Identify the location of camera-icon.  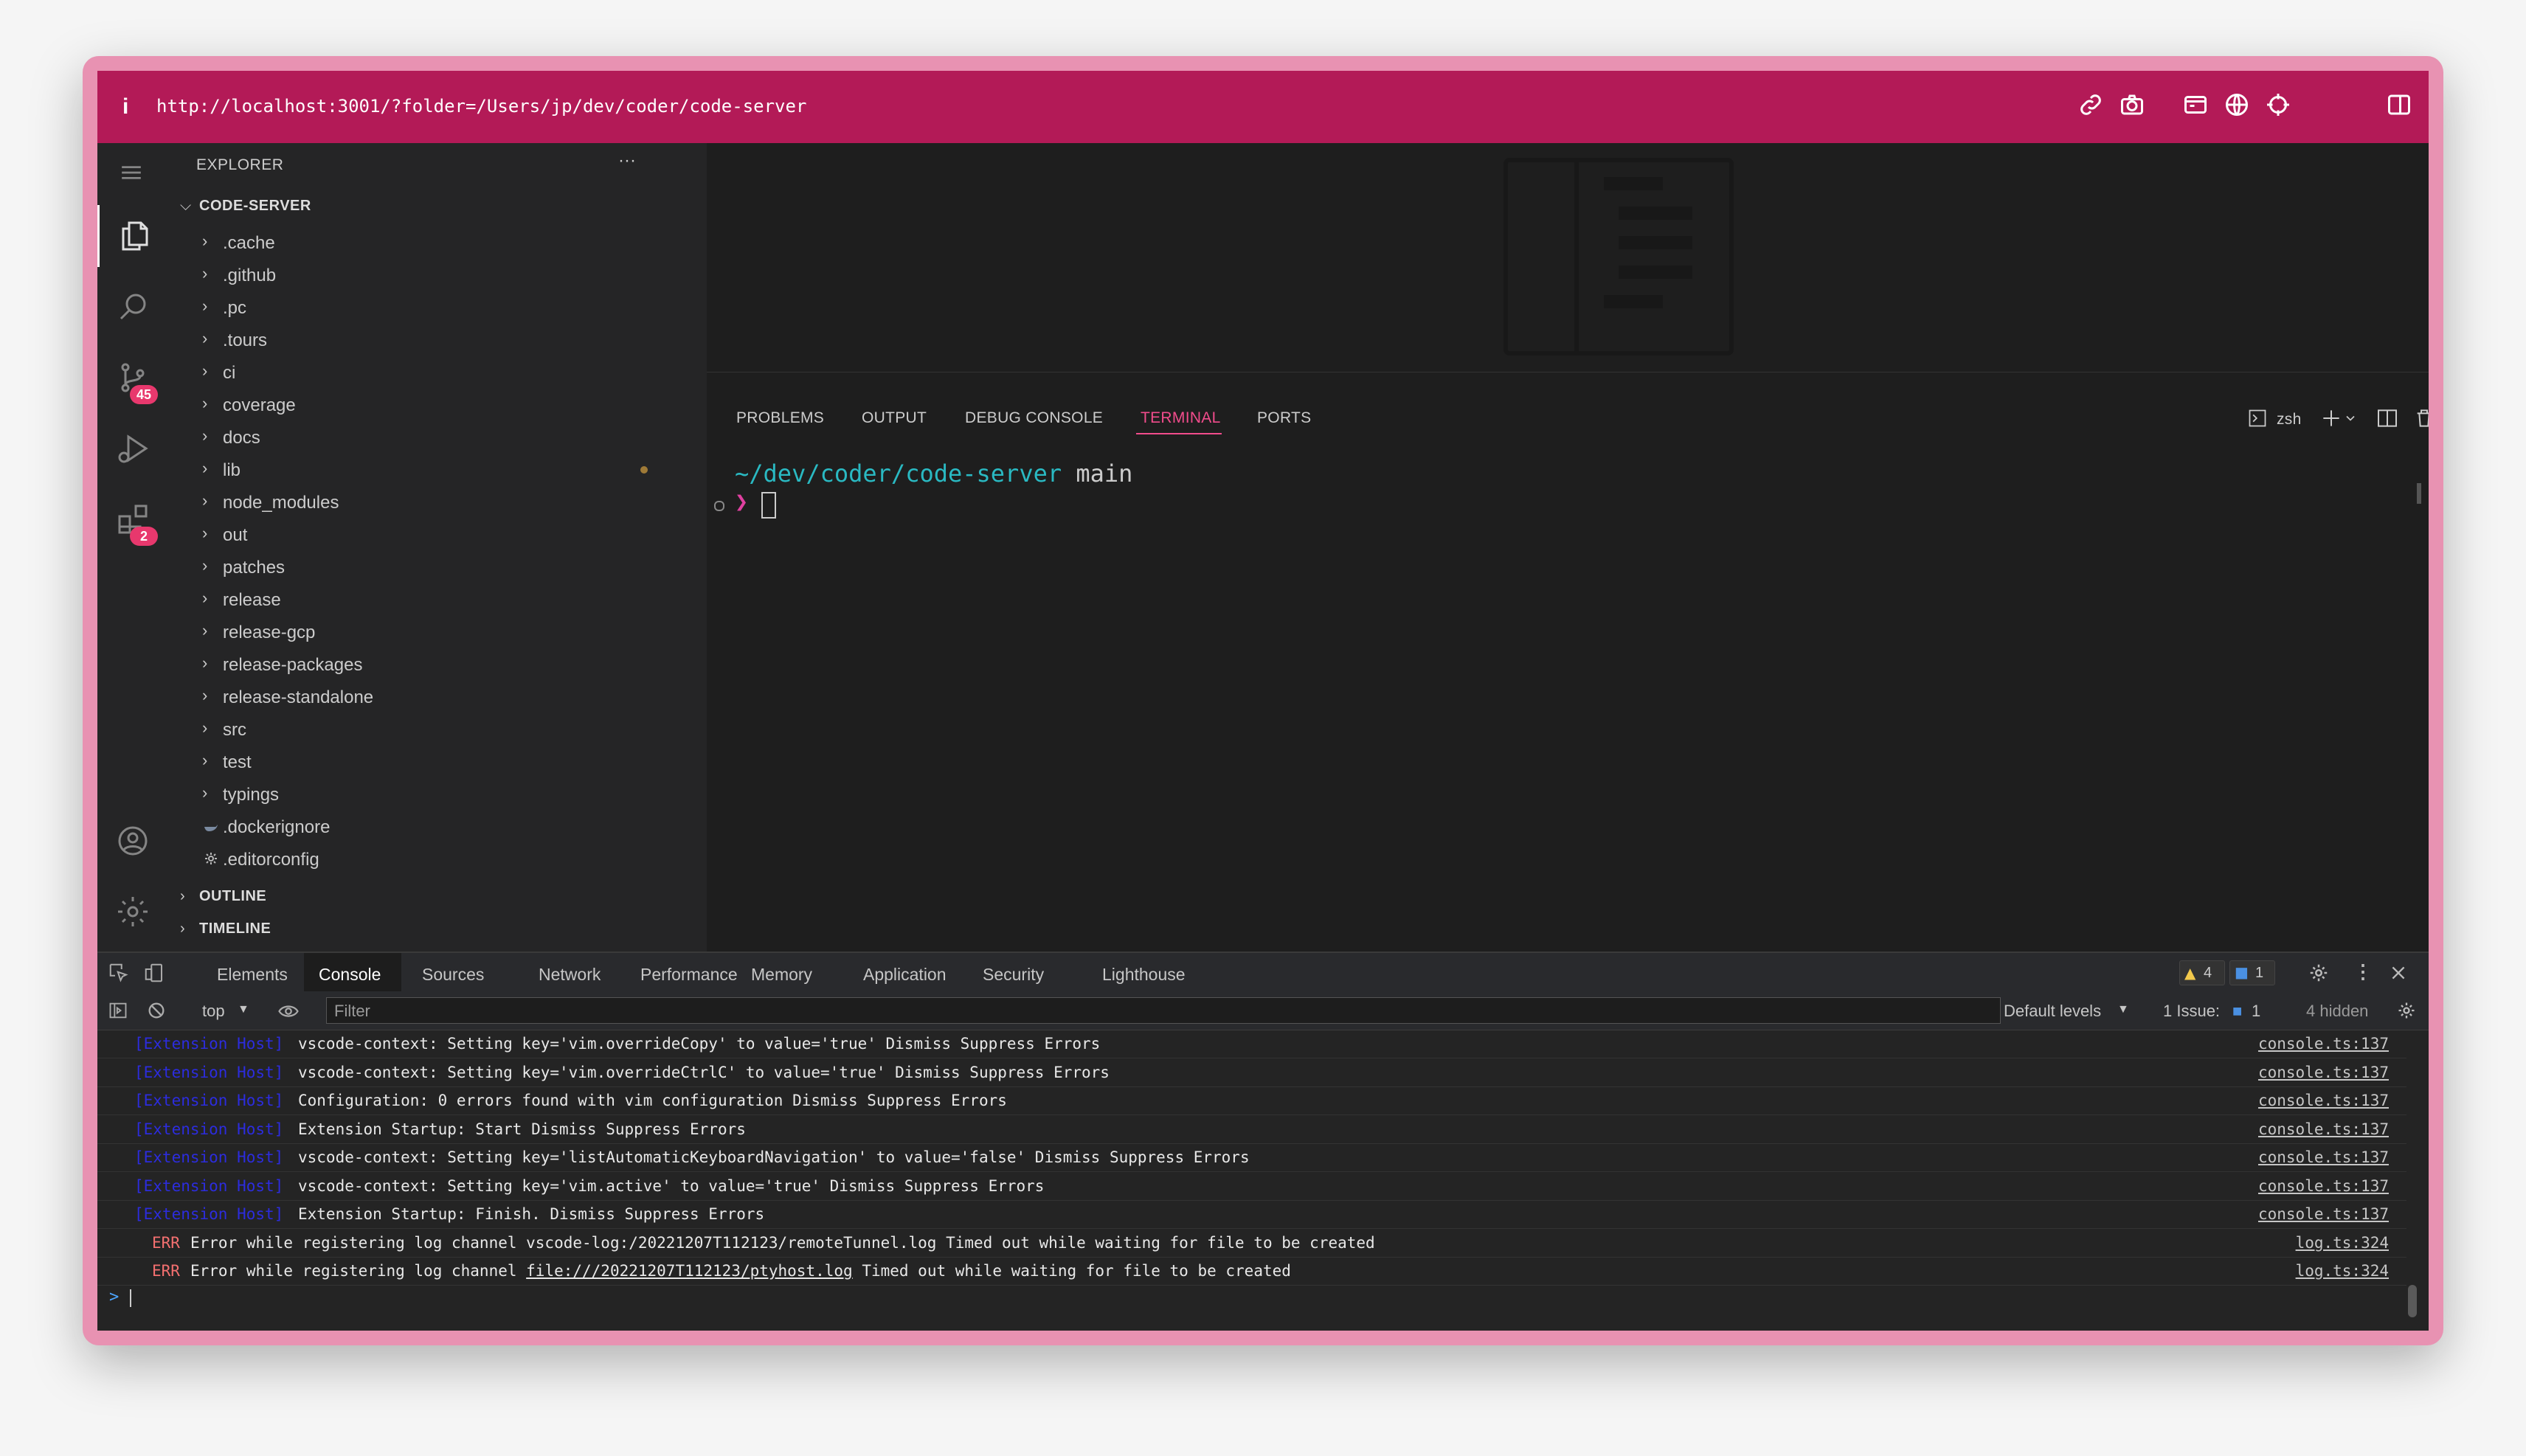
(2132, 104).